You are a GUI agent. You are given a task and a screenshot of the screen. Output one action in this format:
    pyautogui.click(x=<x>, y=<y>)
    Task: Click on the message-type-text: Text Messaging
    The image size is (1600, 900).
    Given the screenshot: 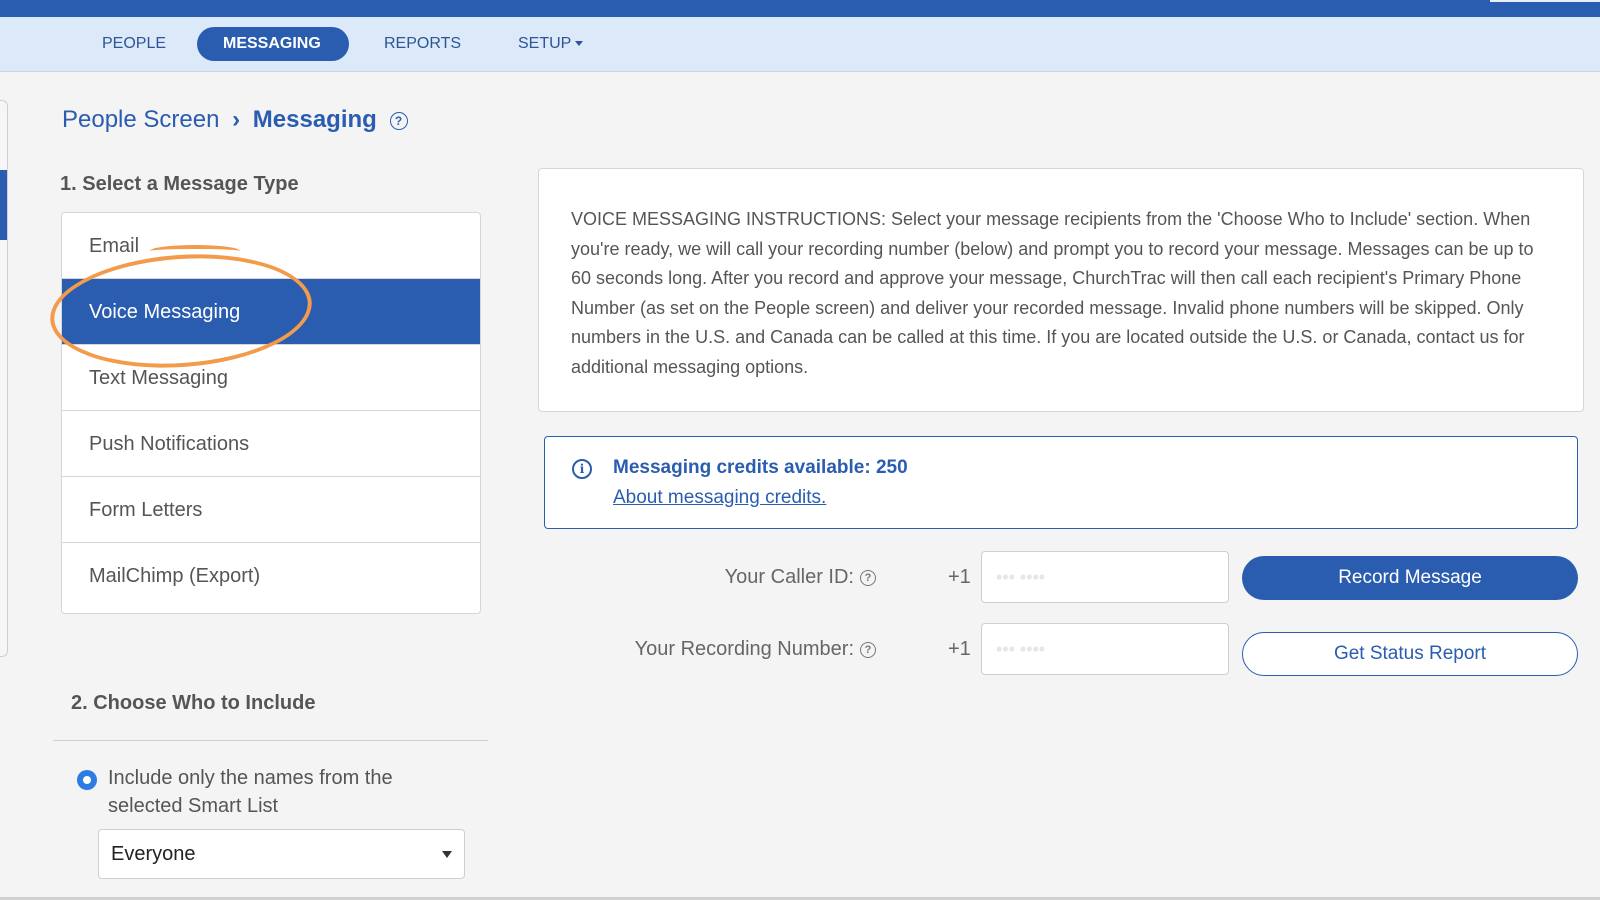 What is the action you would take?
    pyautogui.click(x=271, y=378)
    